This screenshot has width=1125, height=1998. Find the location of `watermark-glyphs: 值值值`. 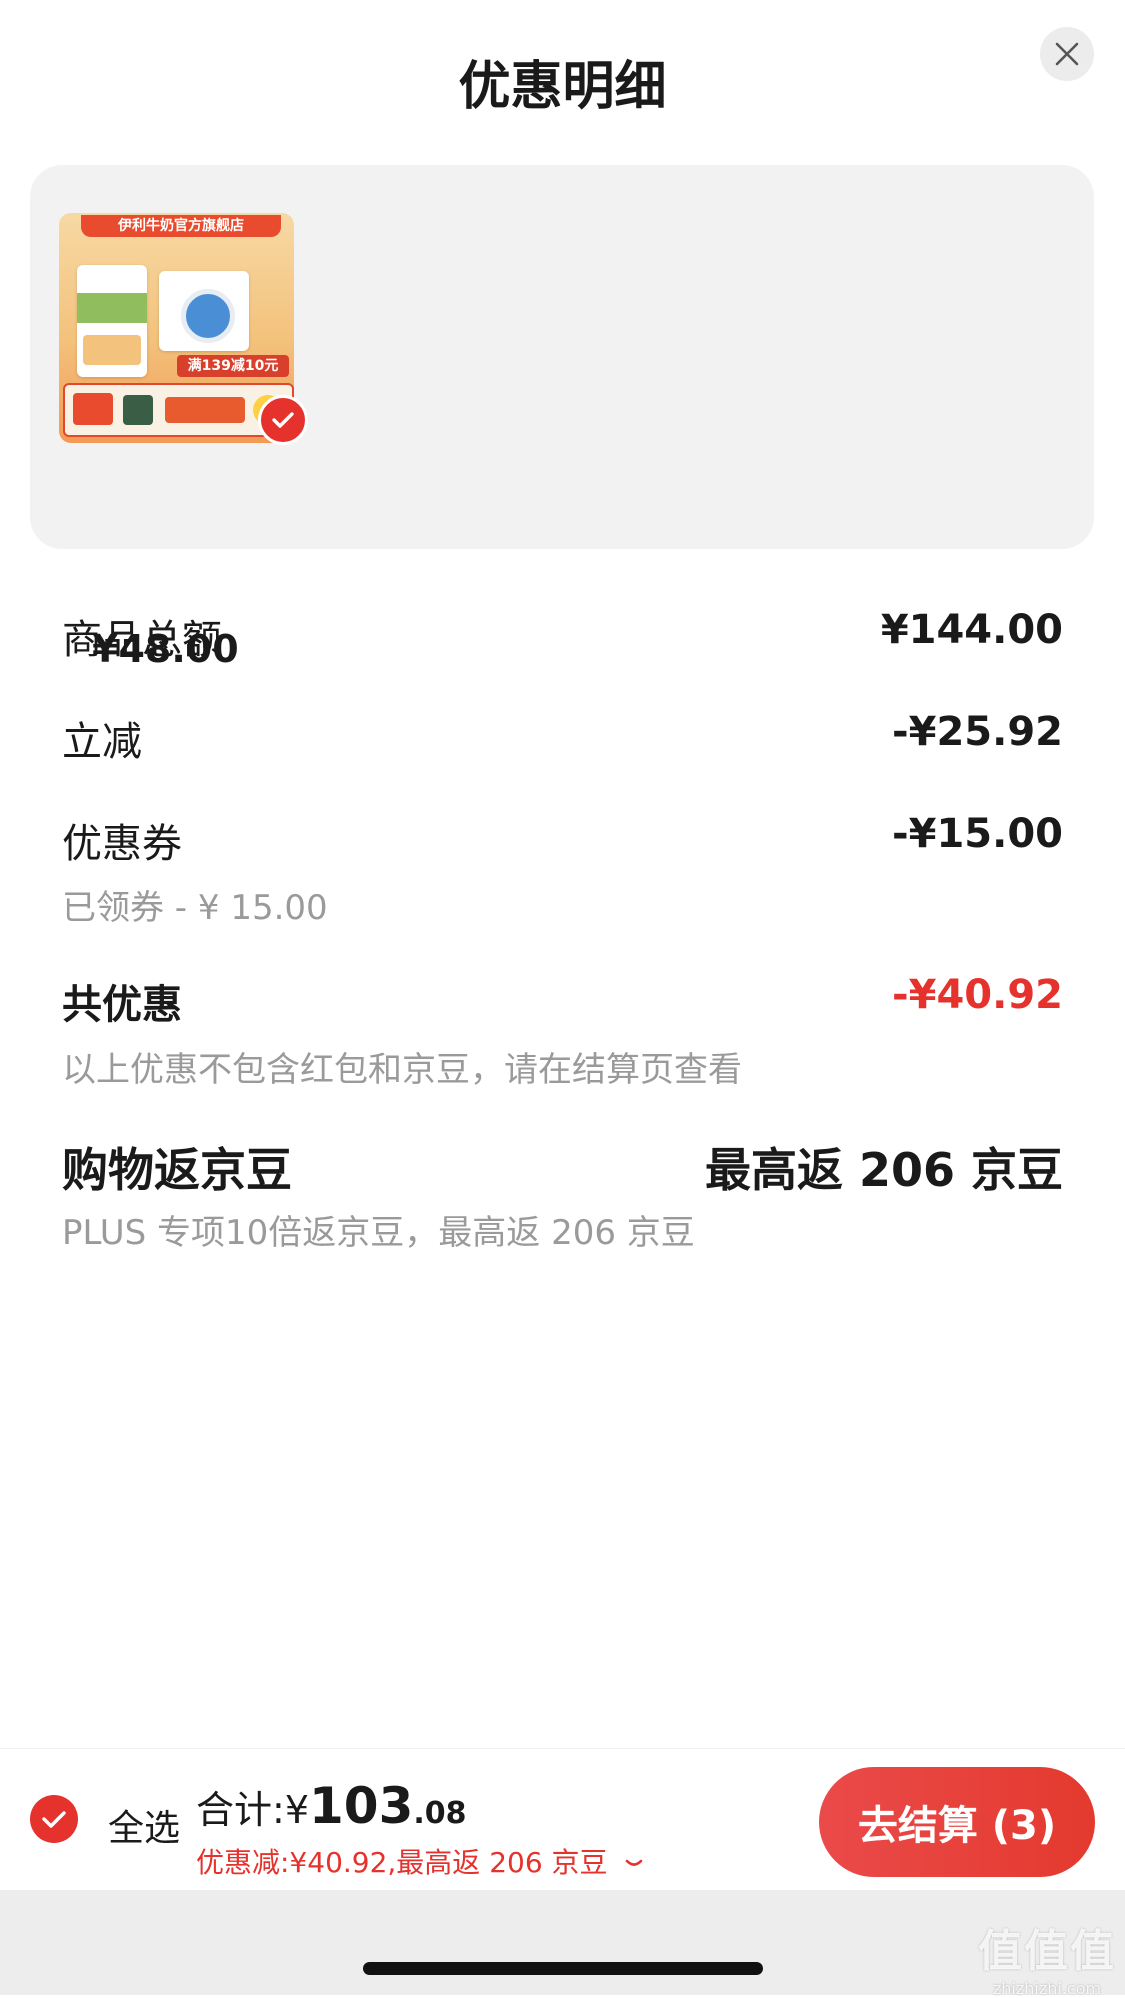

watermark-glyphs: 值值值 is located at coordinates (1047, 1951).